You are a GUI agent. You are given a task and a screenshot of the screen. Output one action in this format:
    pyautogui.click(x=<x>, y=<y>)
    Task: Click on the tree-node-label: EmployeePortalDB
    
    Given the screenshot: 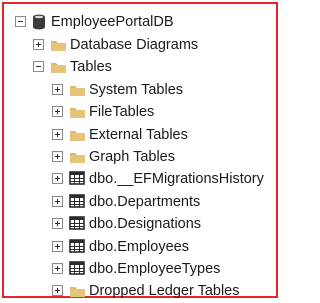 What is the action you would take?
    pyautogui.click(x=112, y=22)
    